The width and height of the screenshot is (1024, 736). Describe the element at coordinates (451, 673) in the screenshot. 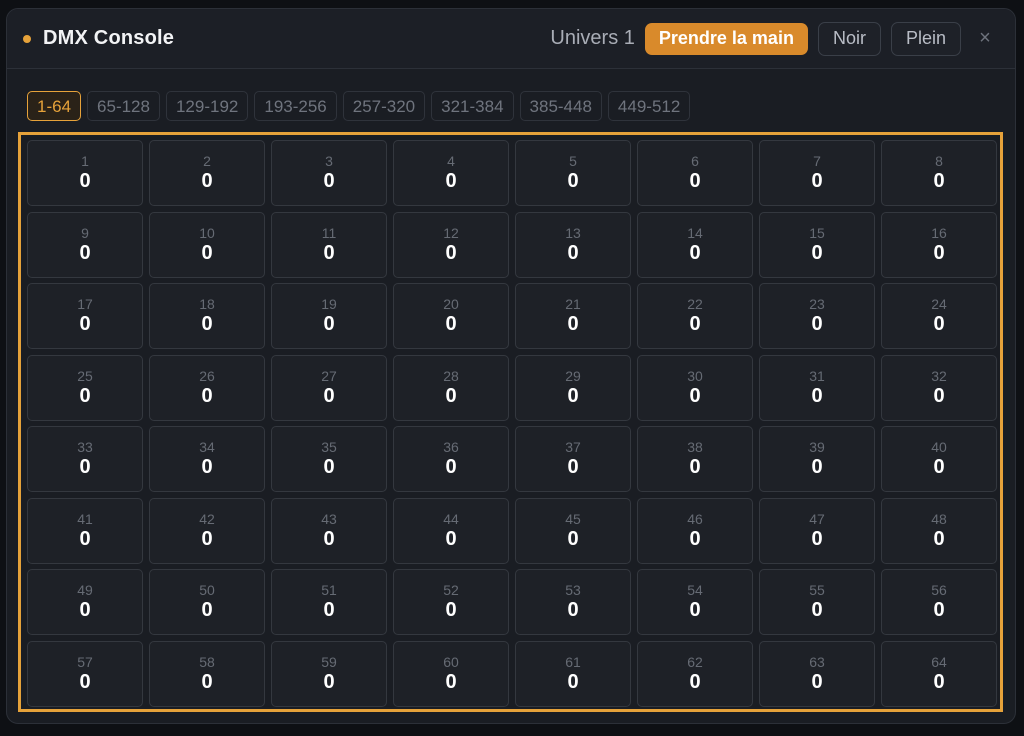

I see `channel-cell: 60 0` at that location.